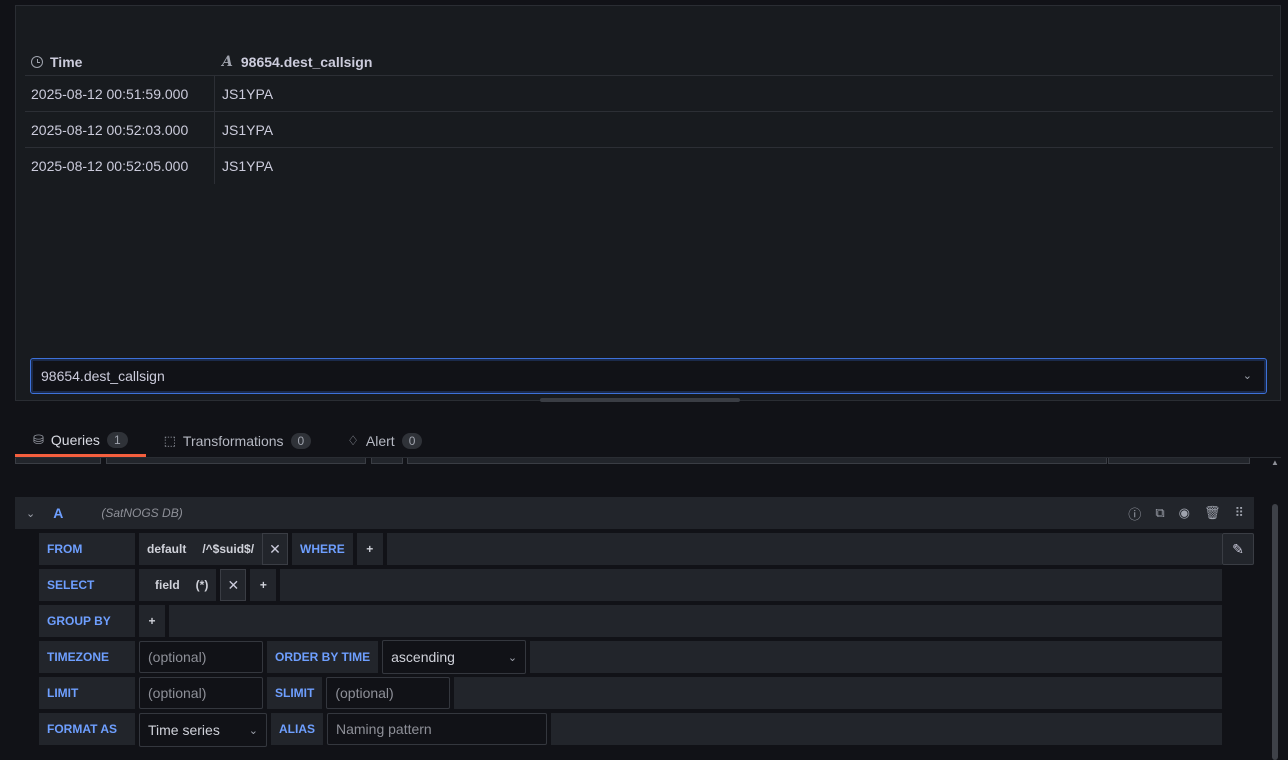  Describe the element at coordinates (369, 549) in the screenshot. I see `add-where-button: +` at that location.